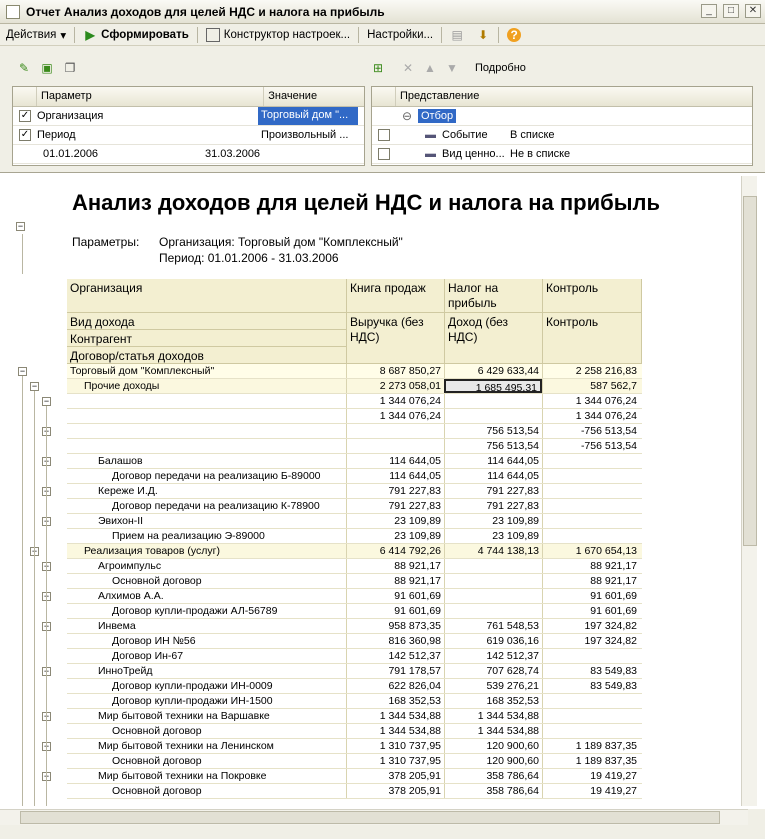  I want to click on control-value, so click(591, 491).